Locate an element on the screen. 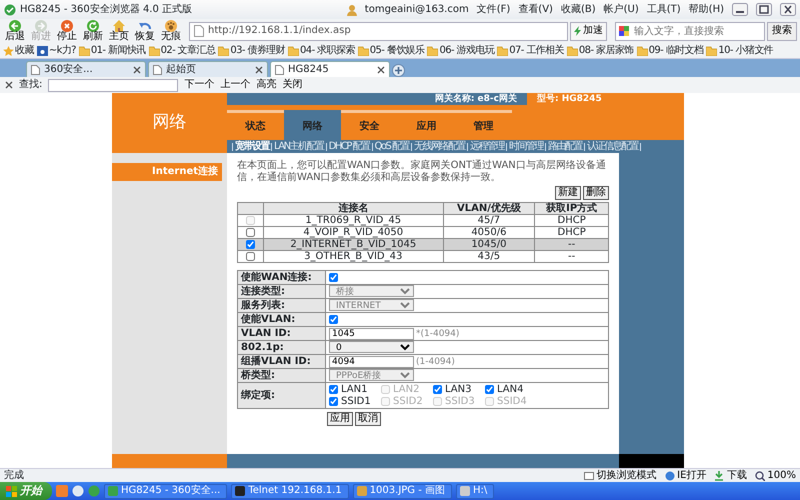  sub-tab: QoS 配置 is located at coordinates (392, 147).